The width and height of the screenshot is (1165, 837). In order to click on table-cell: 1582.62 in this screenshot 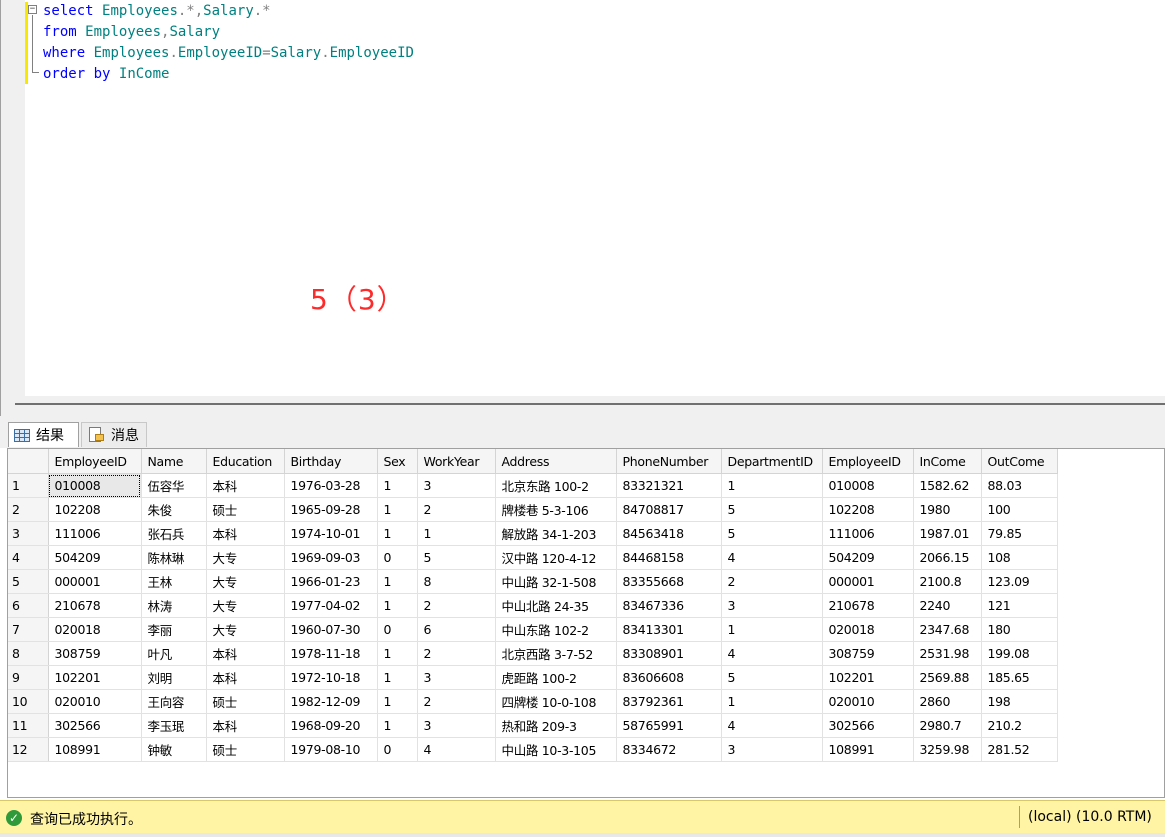, I will do `click(947, 485)`.